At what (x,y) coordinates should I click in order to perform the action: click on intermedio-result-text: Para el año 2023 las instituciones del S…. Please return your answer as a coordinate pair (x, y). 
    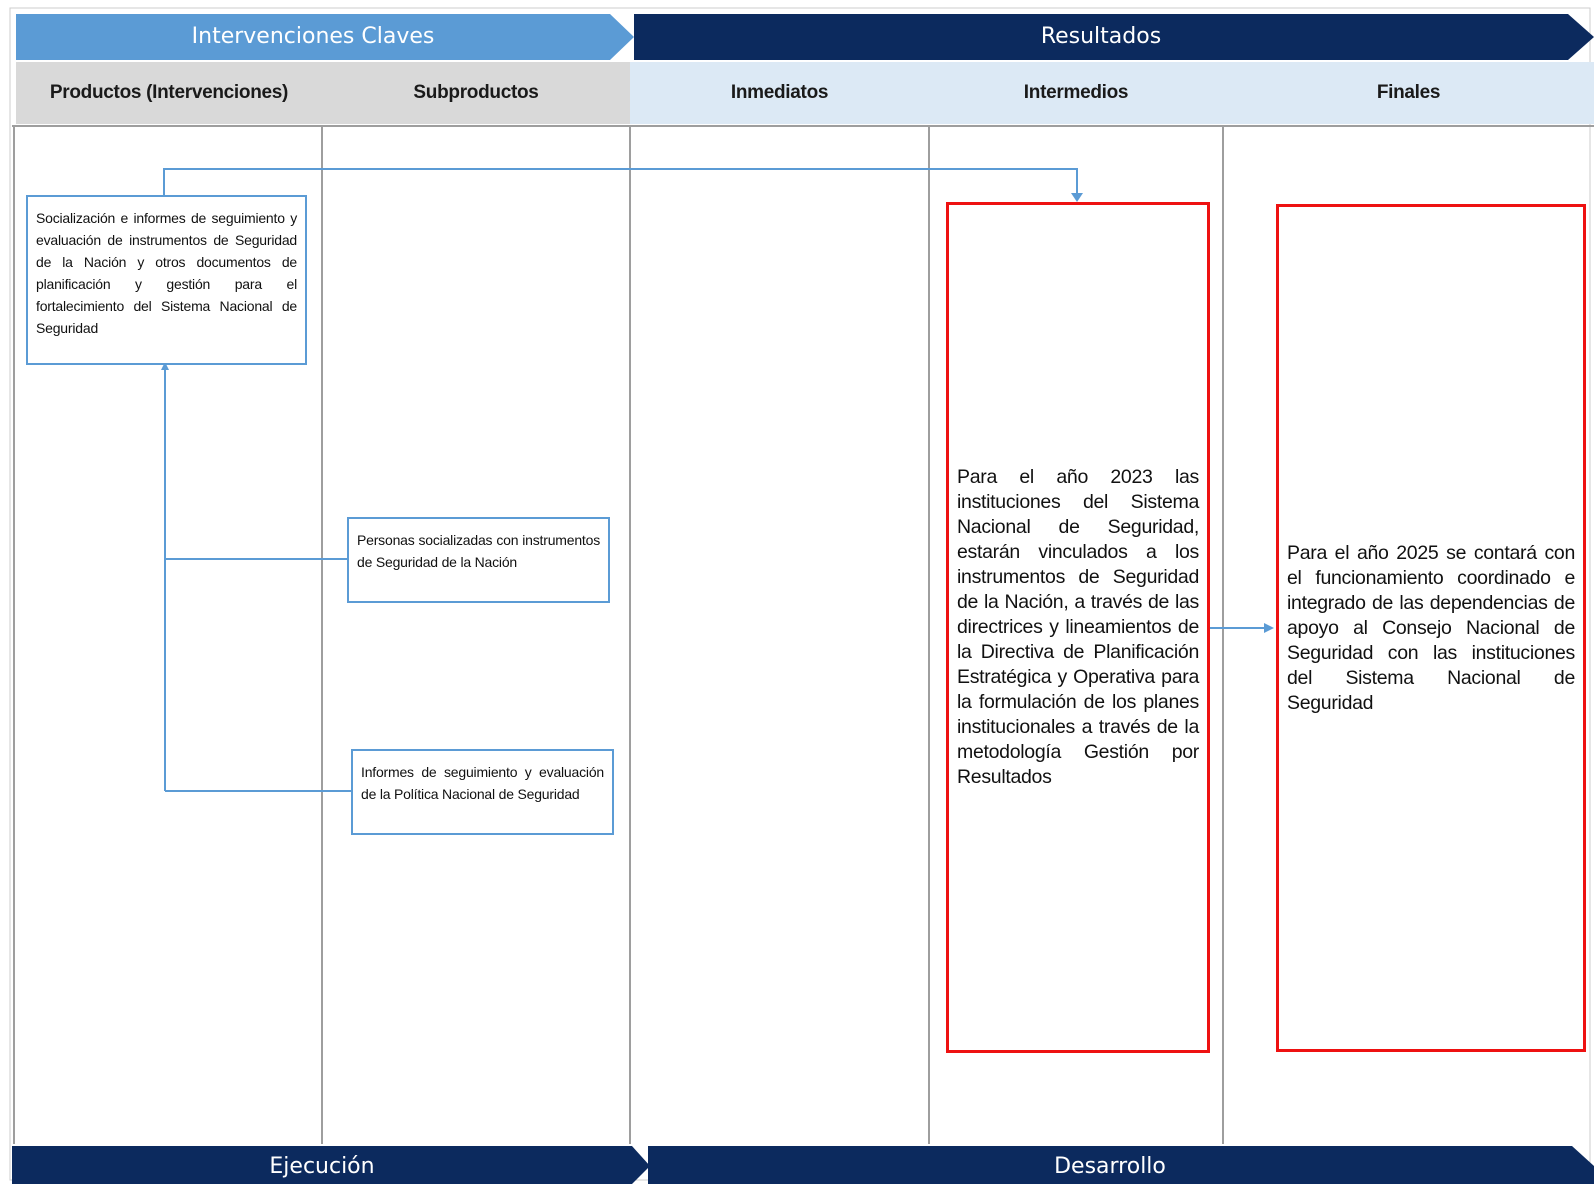
    Looking at the image, I should click on (1078, 627).